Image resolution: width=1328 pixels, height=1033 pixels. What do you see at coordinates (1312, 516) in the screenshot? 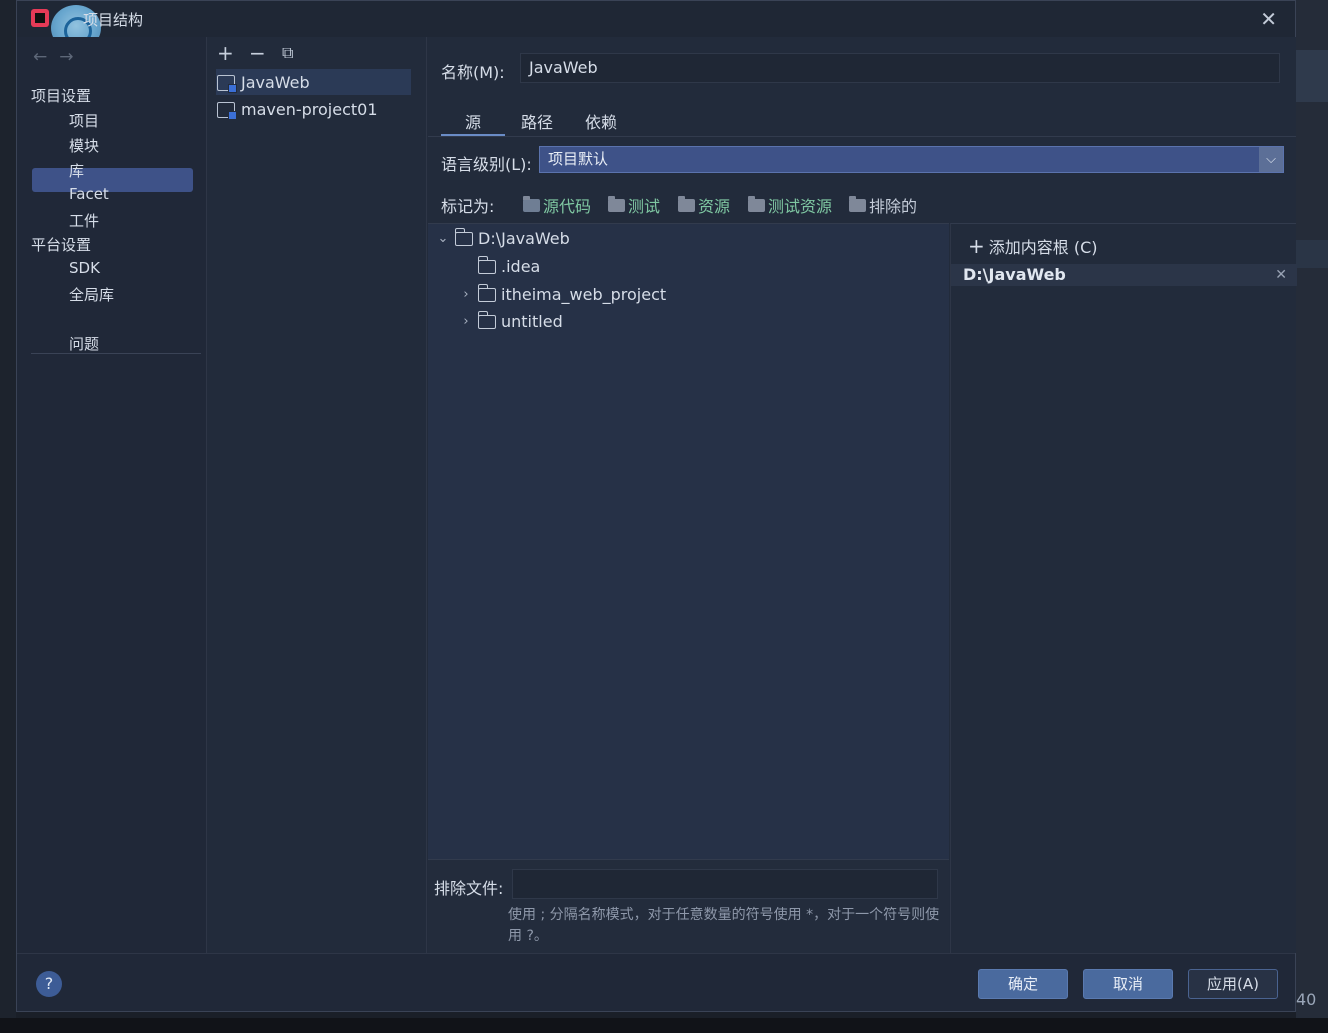
I see `background-window-right` at bounding box center [1312, 516].